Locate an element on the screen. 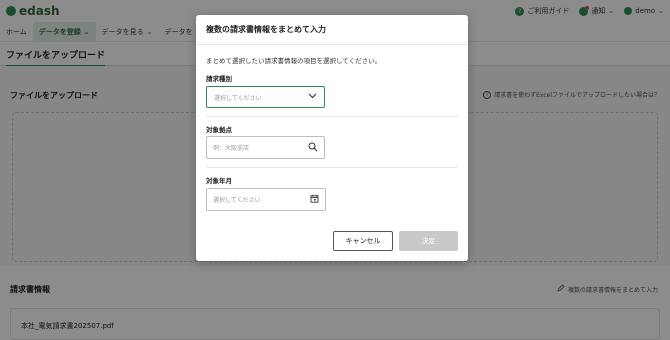  period-date-picker: 選択してください is located at coordinates (266, 199).